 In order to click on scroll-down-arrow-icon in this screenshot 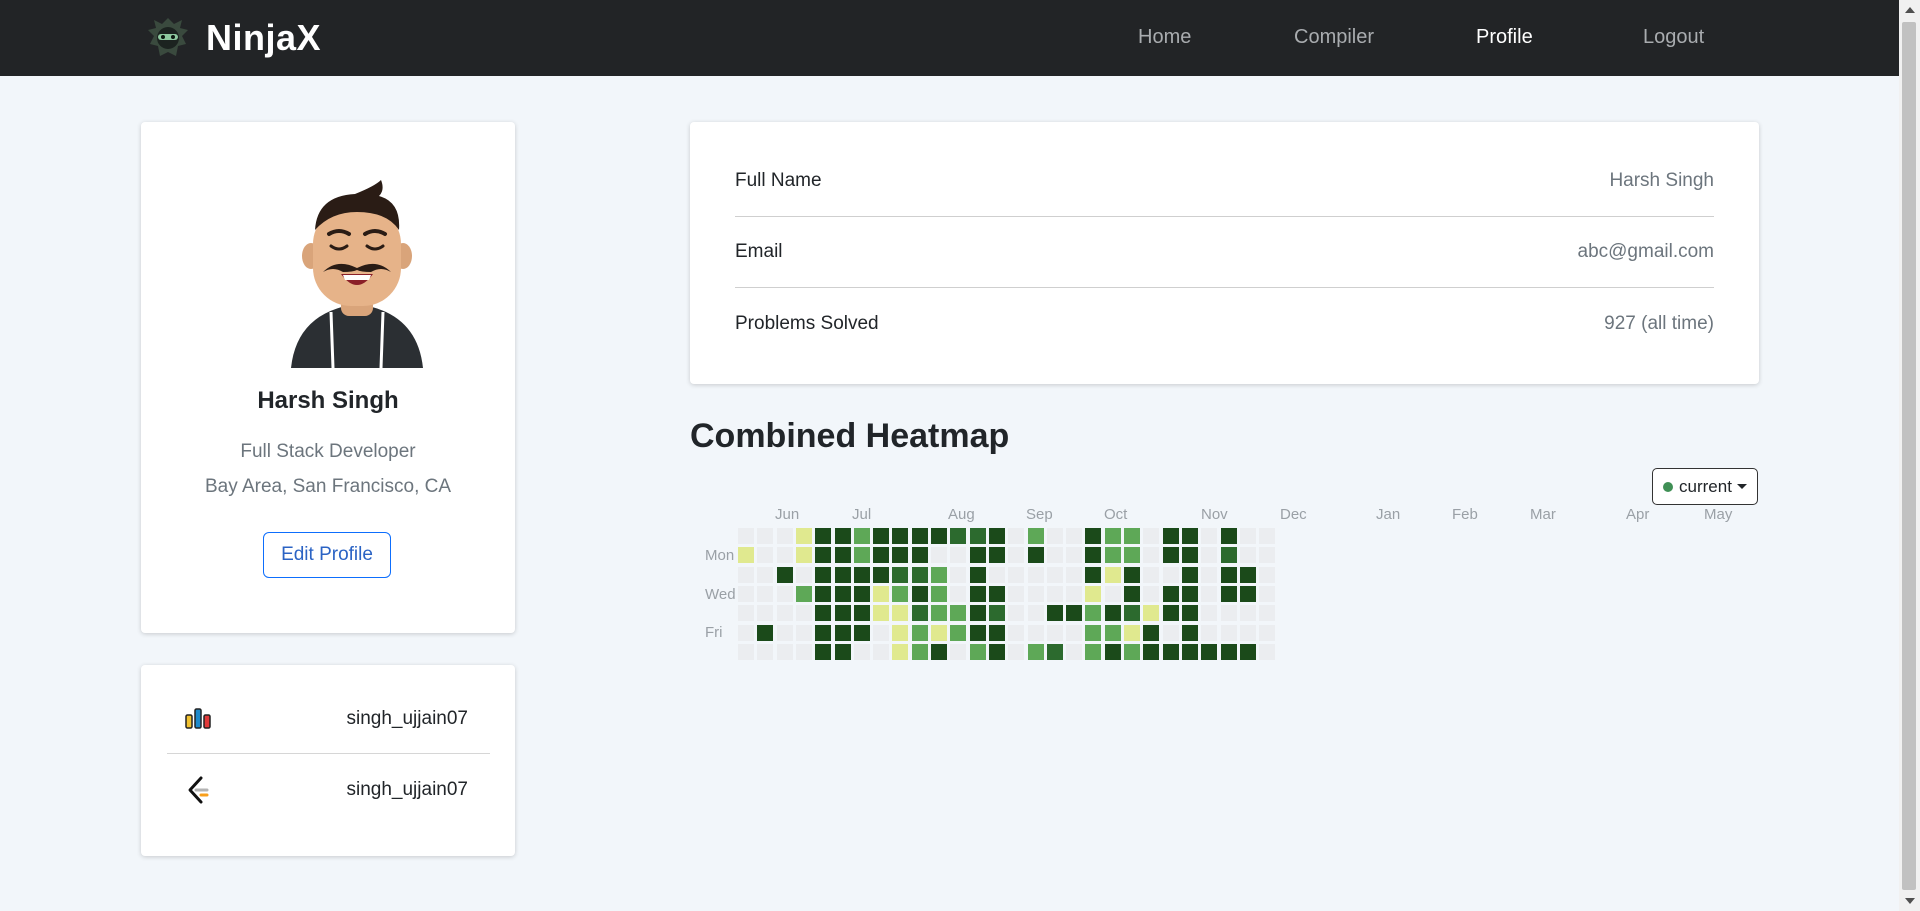, I will do `click(1910, 901)`.